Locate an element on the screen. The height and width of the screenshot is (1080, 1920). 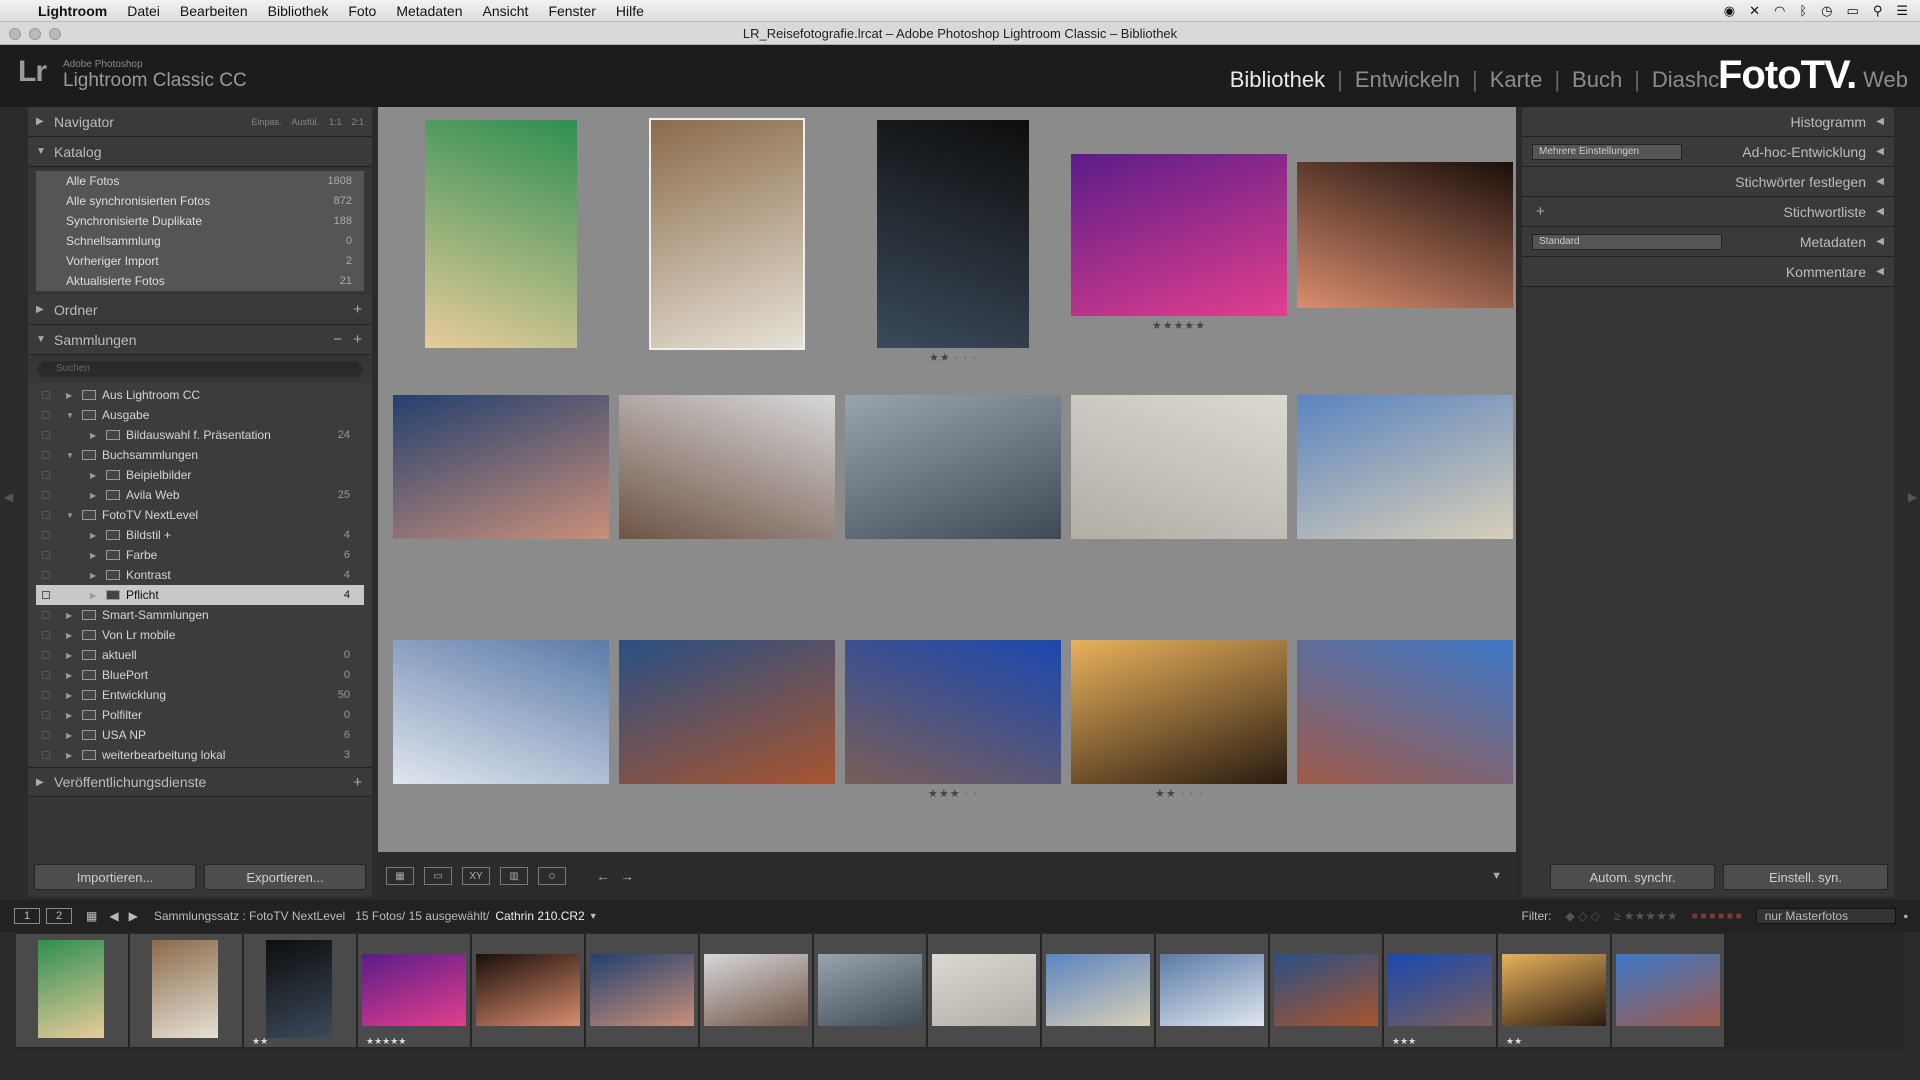
sammlungen-header: ▼ Sammlungen − + is located at coordinates (200, 340).